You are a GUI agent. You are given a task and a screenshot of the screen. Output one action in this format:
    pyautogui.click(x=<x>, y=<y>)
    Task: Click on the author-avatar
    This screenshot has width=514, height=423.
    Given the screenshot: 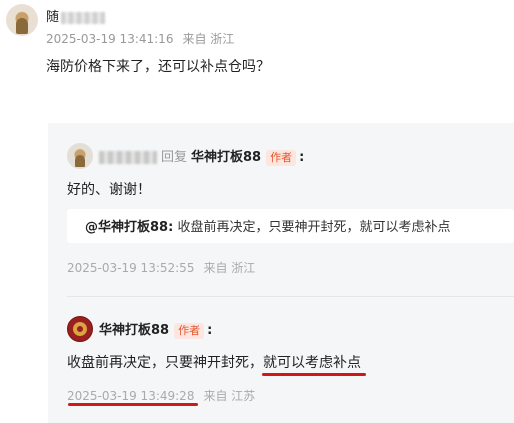 What is the action you would take?
    pyautogui.click(x=80, y=329)
    